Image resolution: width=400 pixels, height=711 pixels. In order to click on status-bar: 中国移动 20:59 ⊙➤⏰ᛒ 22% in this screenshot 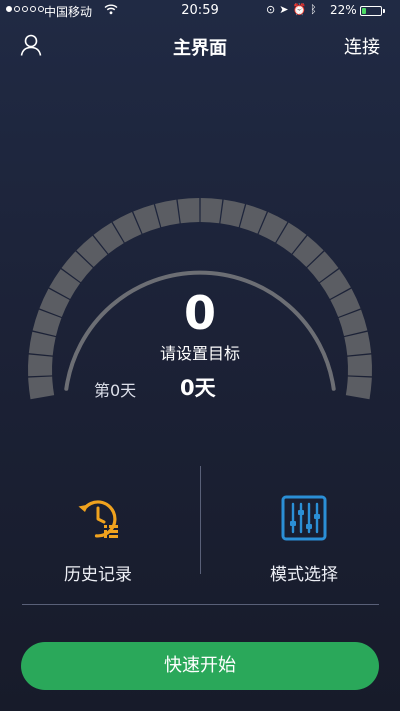, I will do `click(200, 11)`.